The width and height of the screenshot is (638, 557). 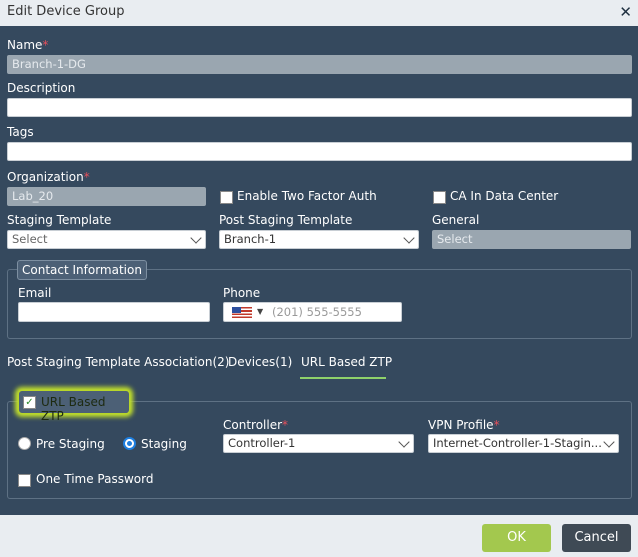 What do you see at coordinates (29, 402) in the screenshot?
I see `checkmark-icon: ✓` at bounding box center [29, 402].